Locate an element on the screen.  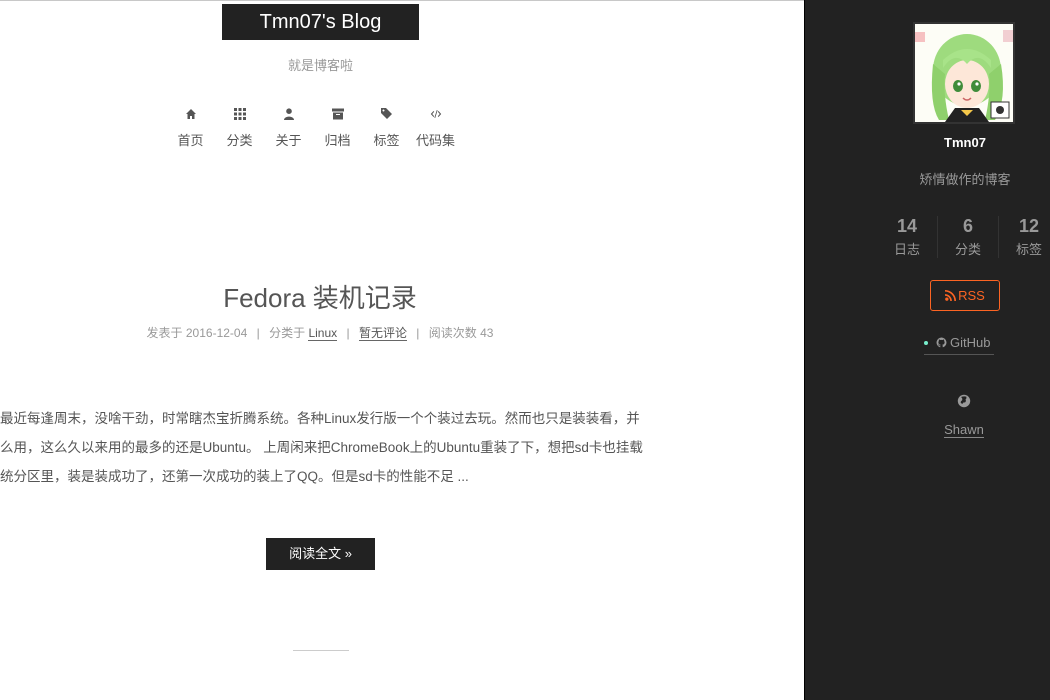
main-menu: 首页 分类 关于 归档 标签 代码集 is located at coordinates (313, 126).